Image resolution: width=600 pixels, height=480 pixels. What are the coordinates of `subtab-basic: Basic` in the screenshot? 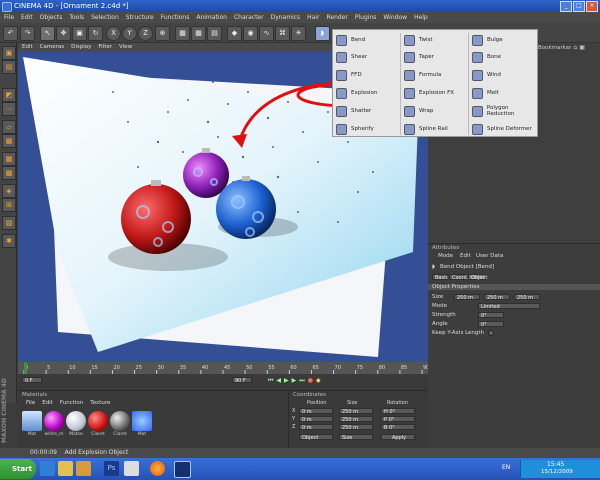 It's located at (440, 277).